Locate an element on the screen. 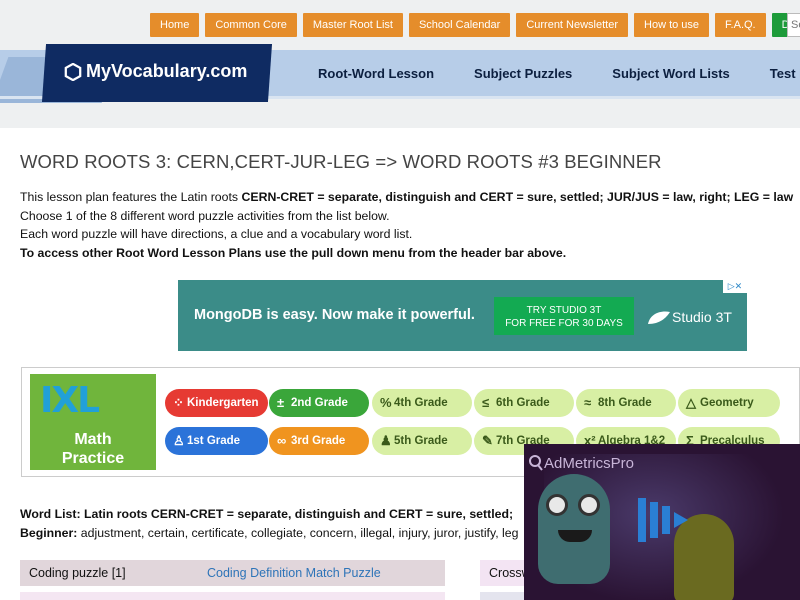  nav-current-newsletter-button: Current Newsletter is located at coordinates (572, 25).